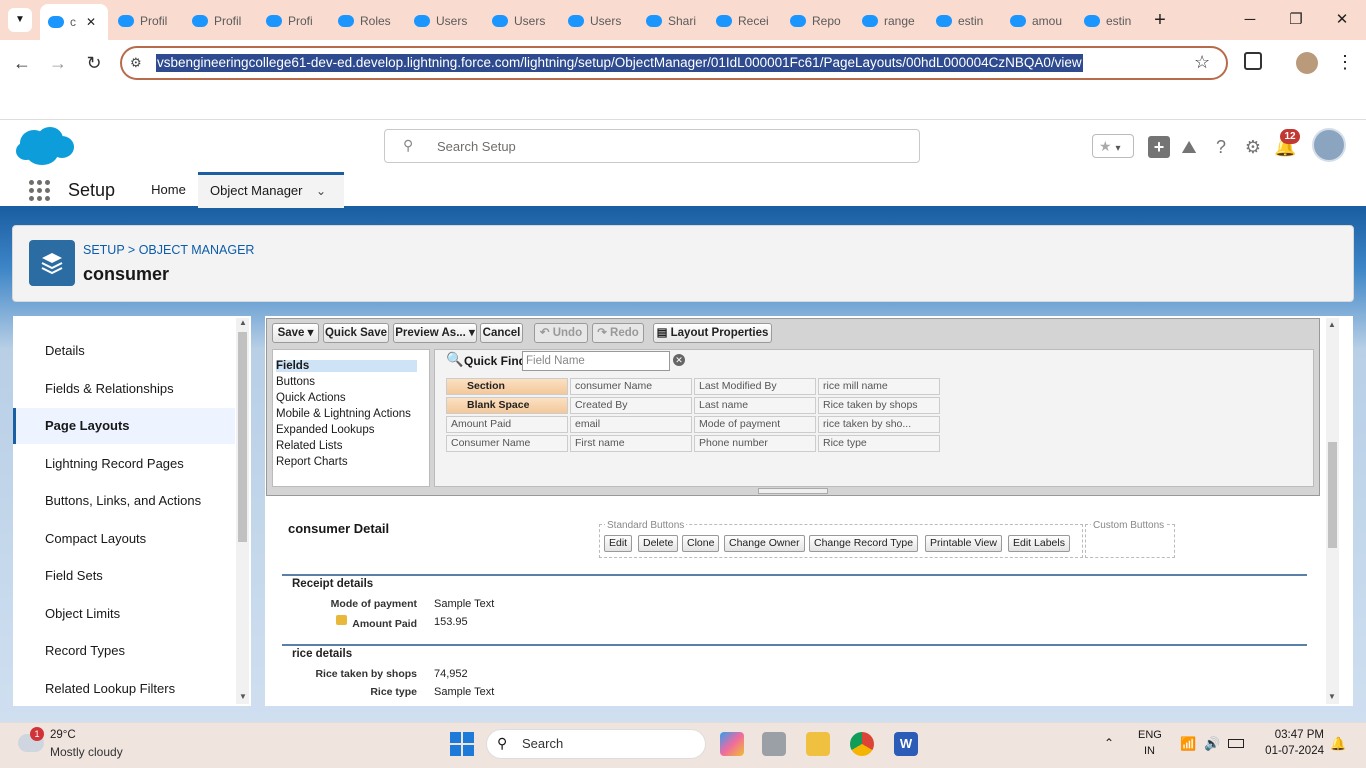 The image size is (1366, 768). Describe the element at coordinates (507, 405) in the screenshot. I see `palette-layout-element: Blank Space` at that location.